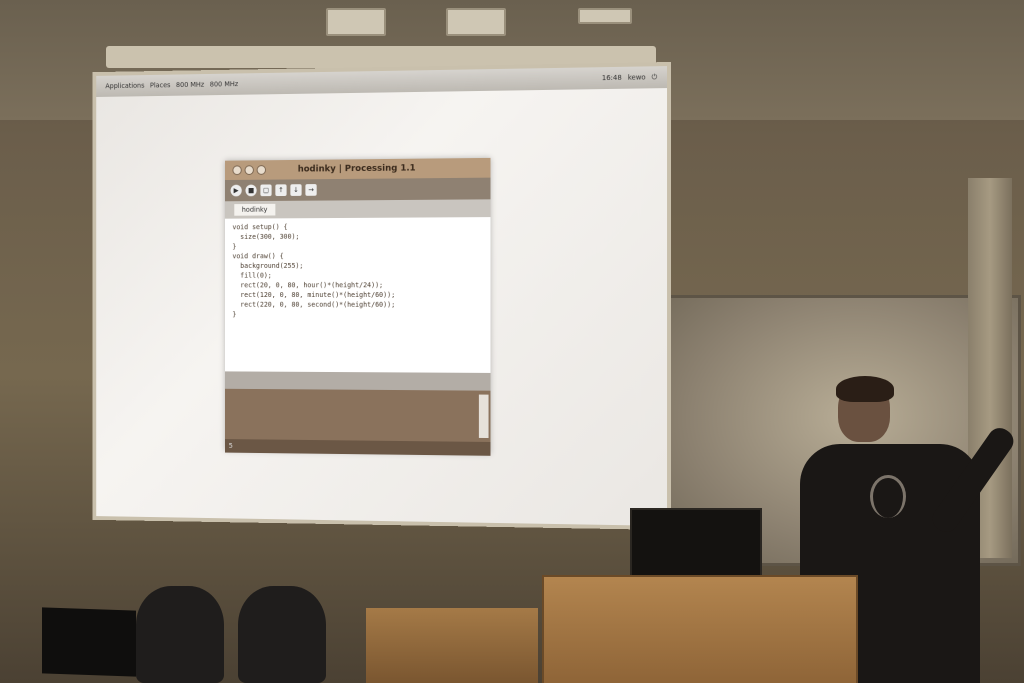 This screenshot has width=1024, height=683. Describe the element at coordinates (280, 190) in the screenshot. I see `open-file-icon: ↑` at that location.